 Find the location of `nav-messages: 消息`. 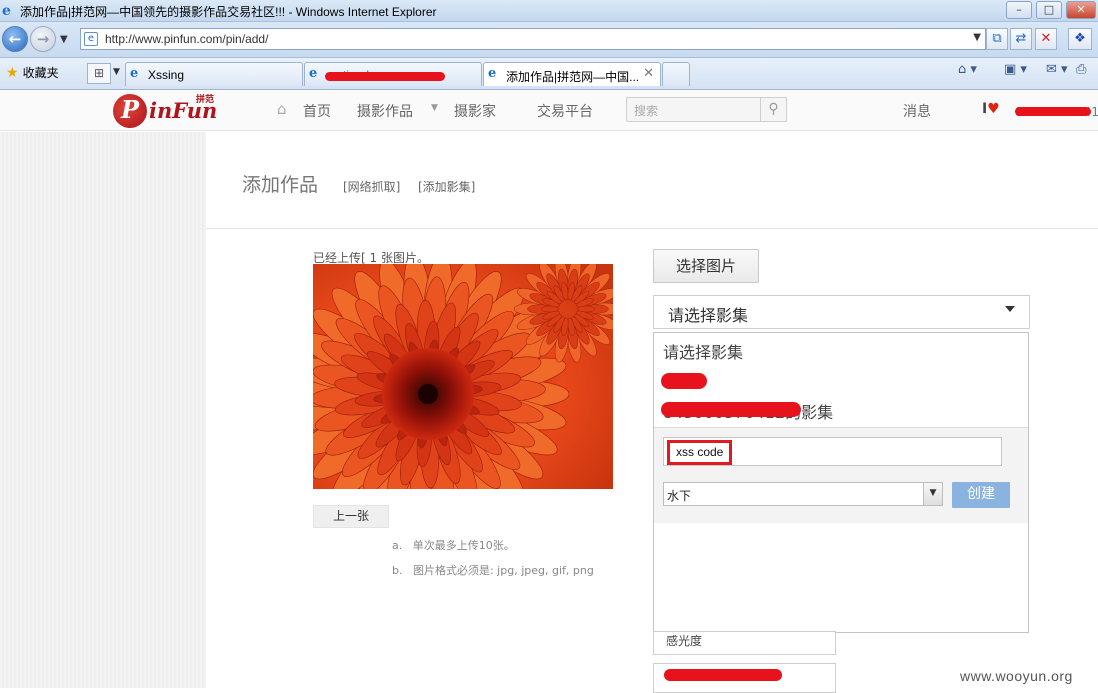

nav-messages: 消息 is located at coordinates (917, 111).